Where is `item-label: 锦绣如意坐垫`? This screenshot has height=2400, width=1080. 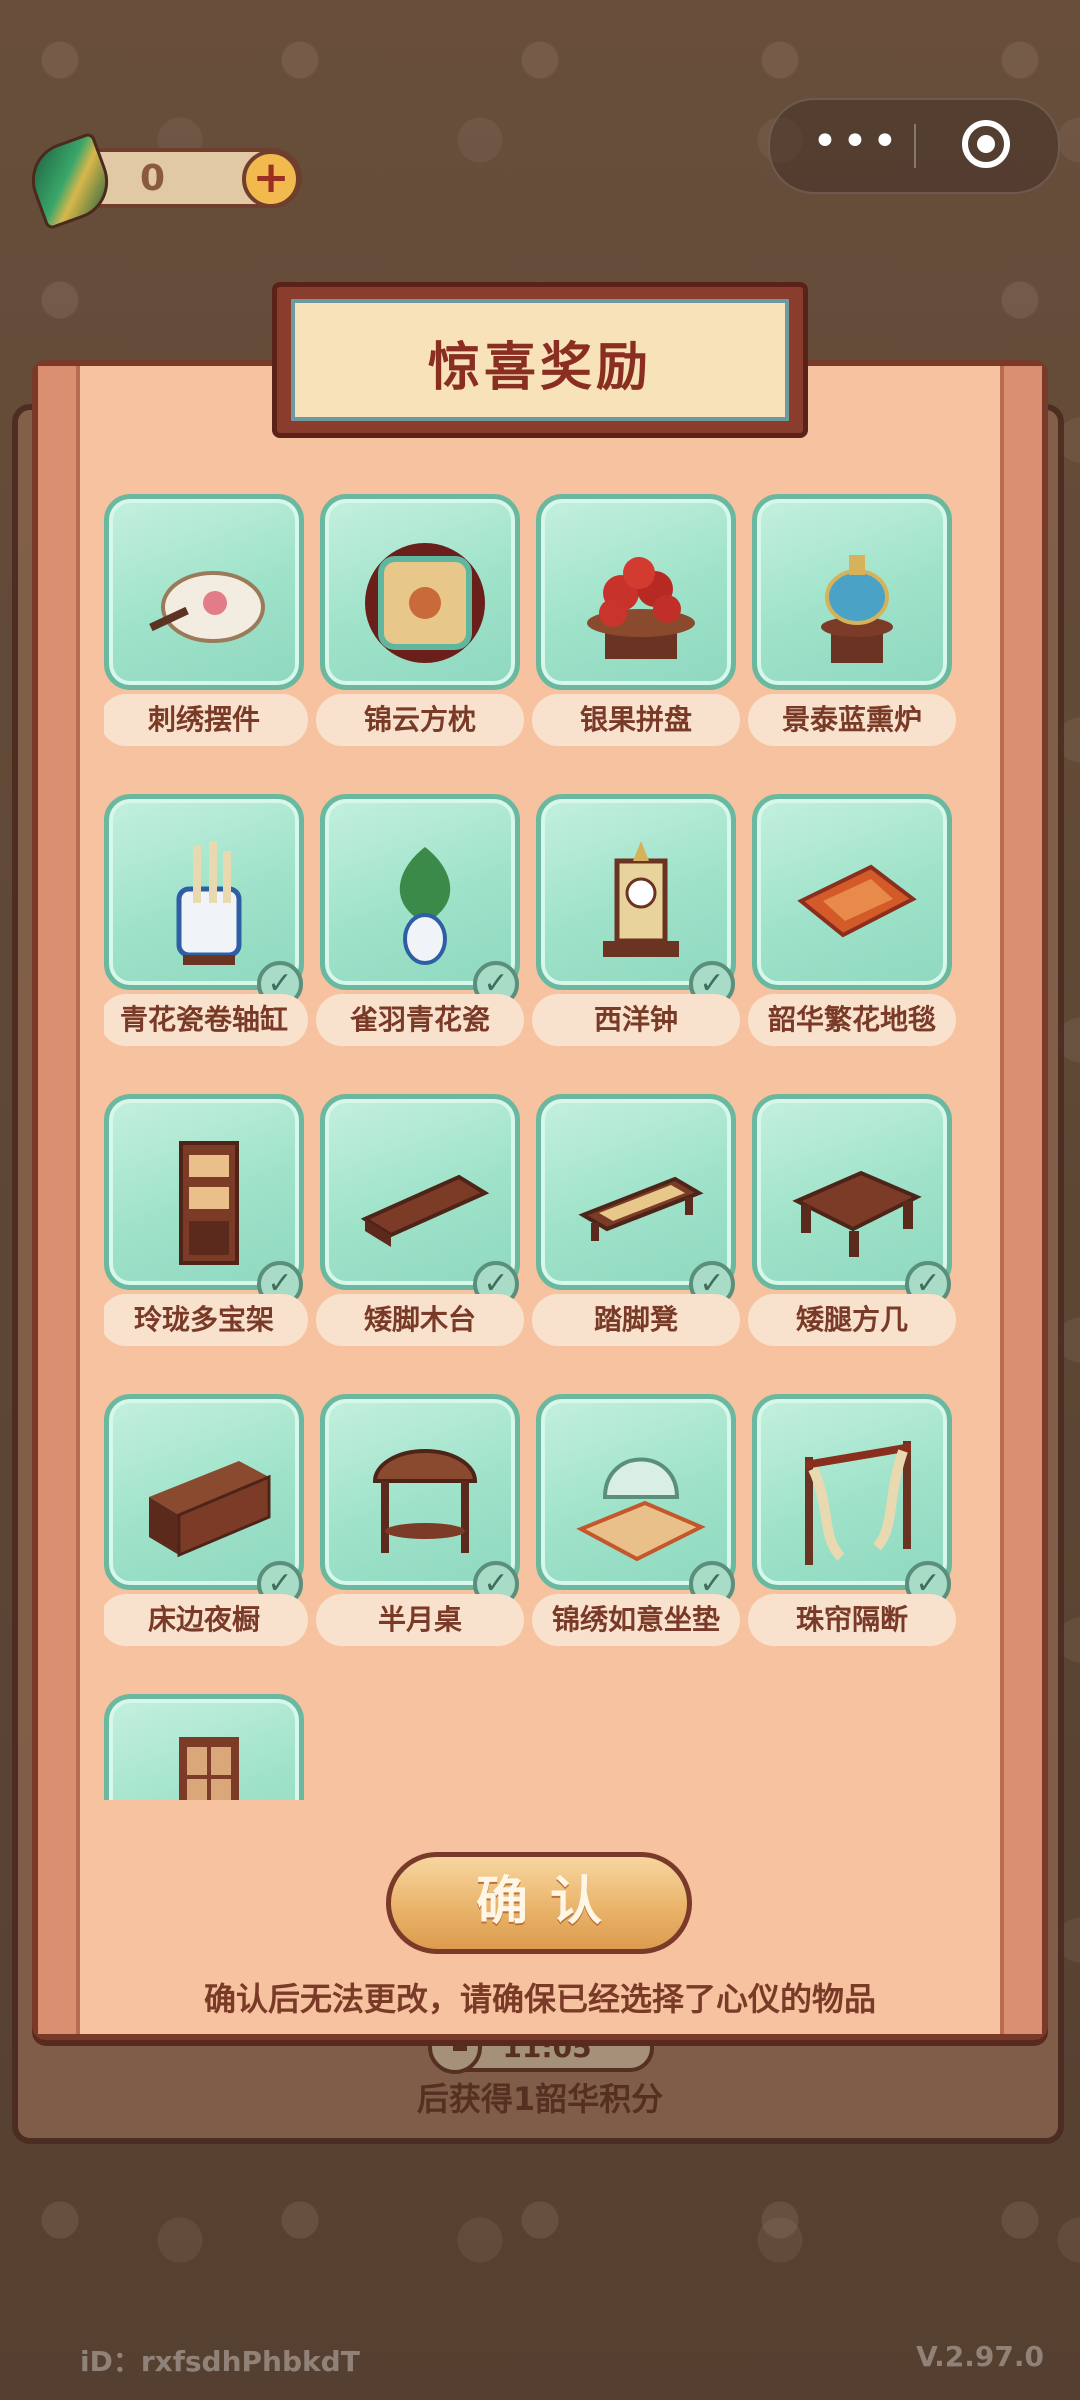 item-label: 锦绣如意坐垫 is located at coordinates (636, 1620).